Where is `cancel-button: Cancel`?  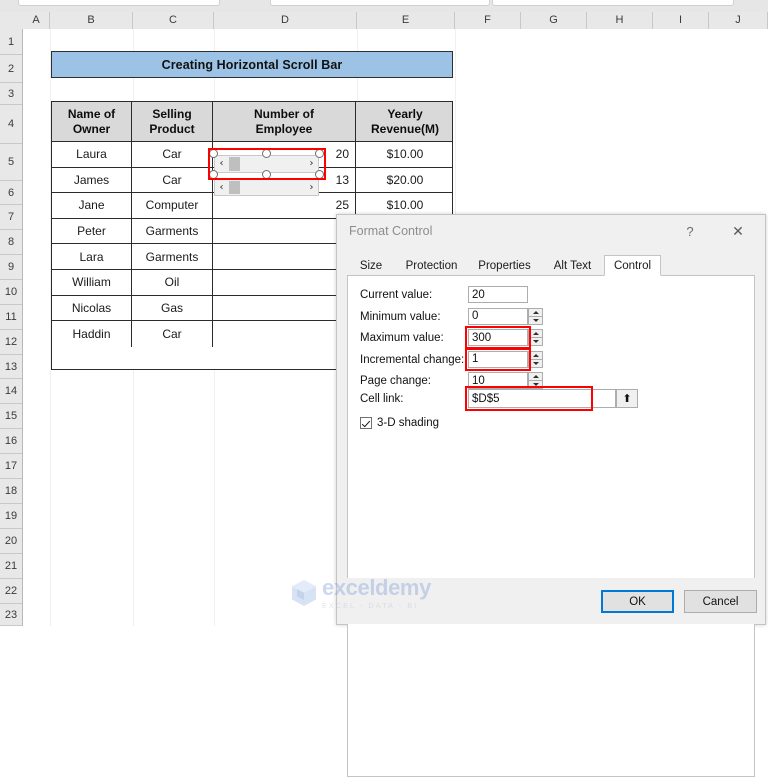
cancel-button: Cancel is located at coordinates (720, 601).